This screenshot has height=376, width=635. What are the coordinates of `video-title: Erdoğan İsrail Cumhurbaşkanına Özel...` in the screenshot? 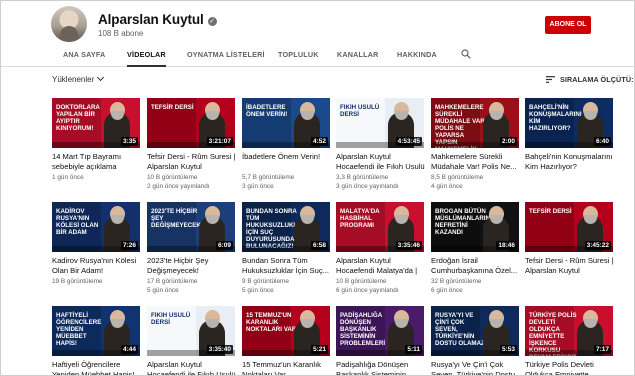 It's located at (476, 266).